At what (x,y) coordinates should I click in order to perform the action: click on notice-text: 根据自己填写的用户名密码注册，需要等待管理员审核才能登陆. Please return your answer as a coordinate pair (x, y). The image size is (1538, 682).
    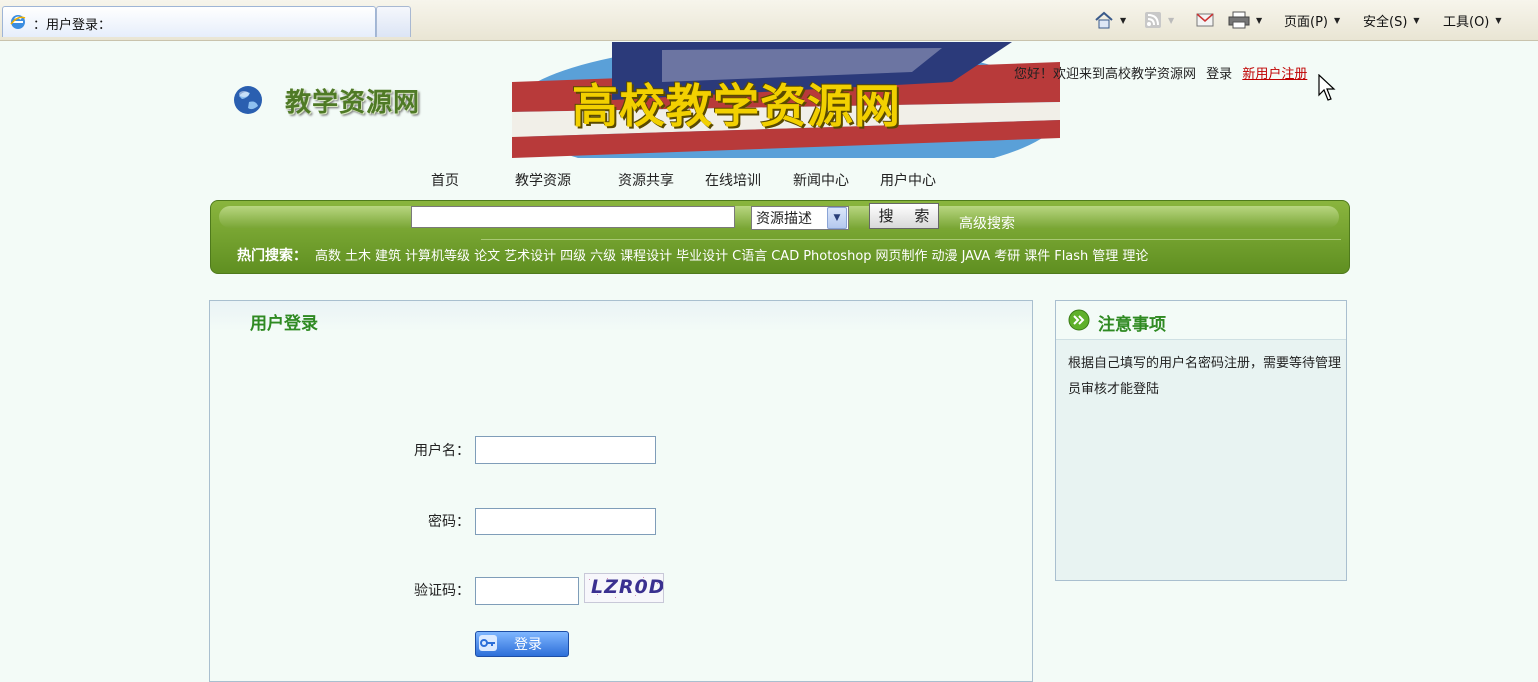
    Looking at the image, I should click on (1205, 376).